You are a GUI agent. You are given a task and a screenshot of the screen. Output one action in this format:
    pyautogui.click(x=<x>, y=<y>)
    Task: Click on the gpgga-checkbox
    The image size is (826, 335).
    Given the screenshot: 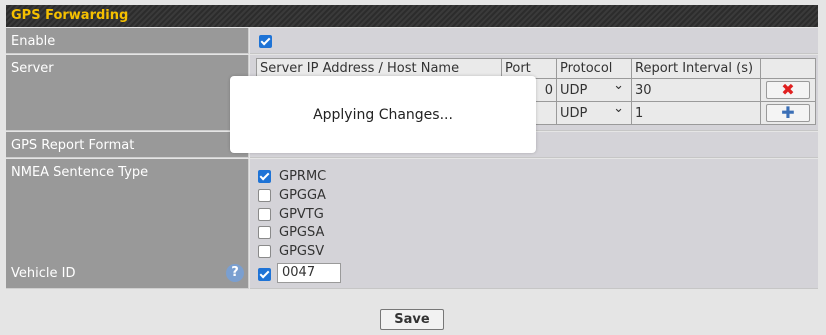 What is the action you would take?
    pyautogui.click(x=264, y=195)
    